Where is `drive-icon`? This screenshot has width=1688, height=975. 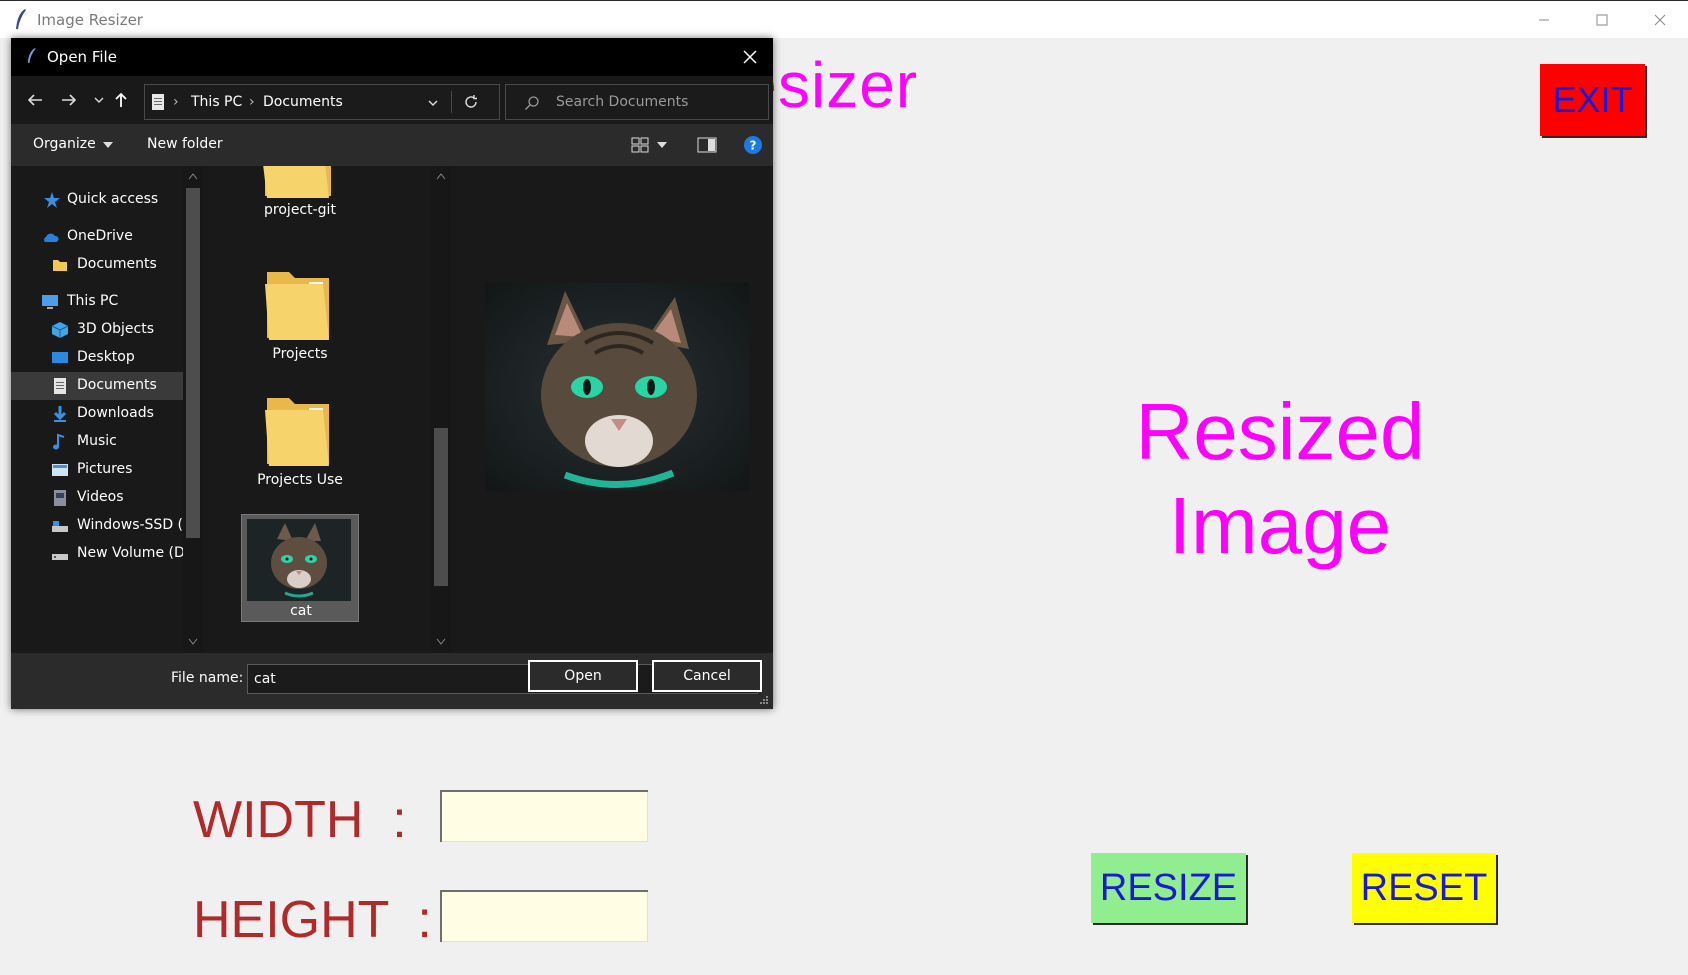
drive-icon is located at coordinates (60, 557).